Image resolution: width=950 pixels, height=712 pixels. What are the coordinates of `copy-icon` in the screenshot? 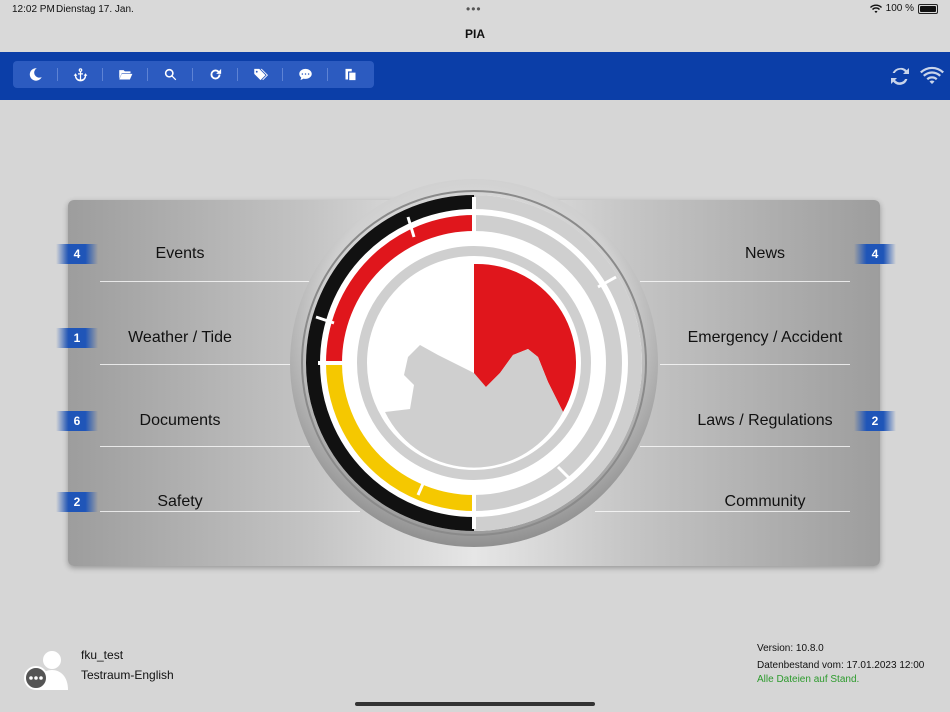 It's located at (350, 74).